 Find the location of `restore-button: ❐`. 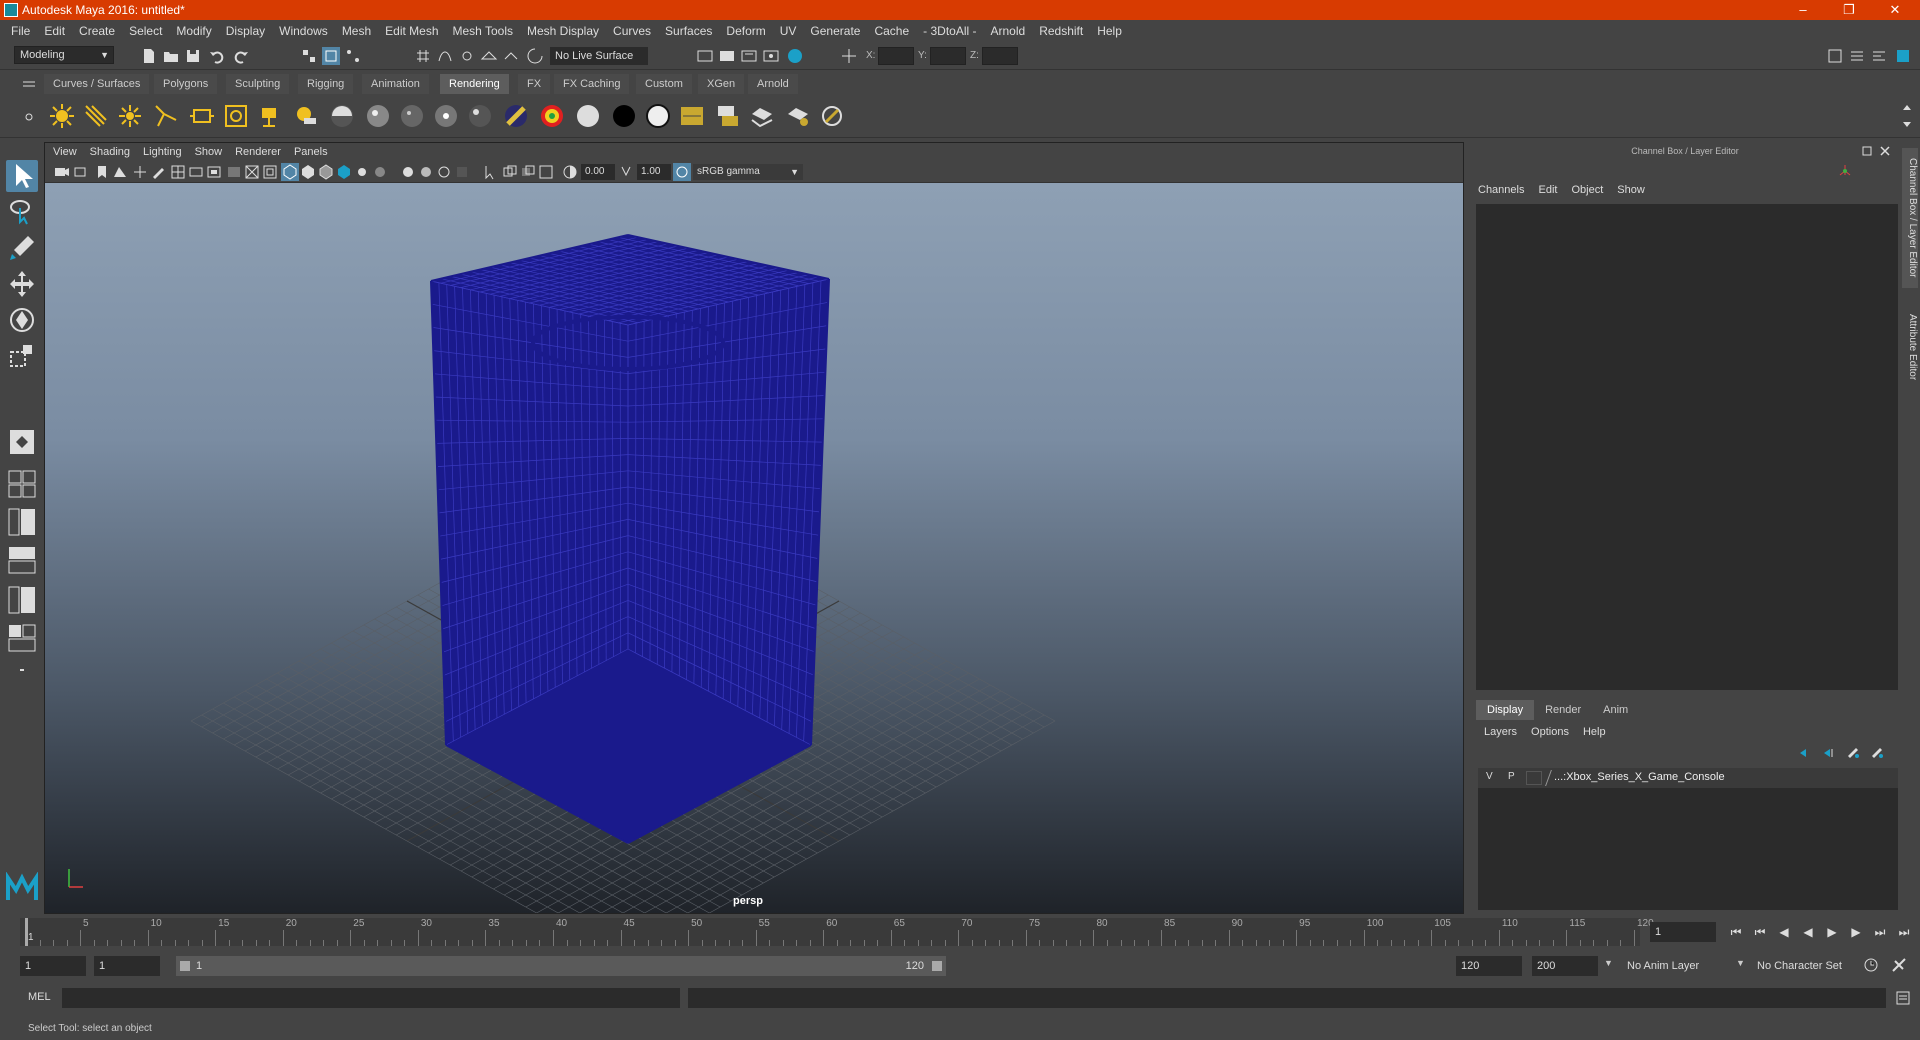

restore-button: ❐ is located at coordinates (1849, 10).